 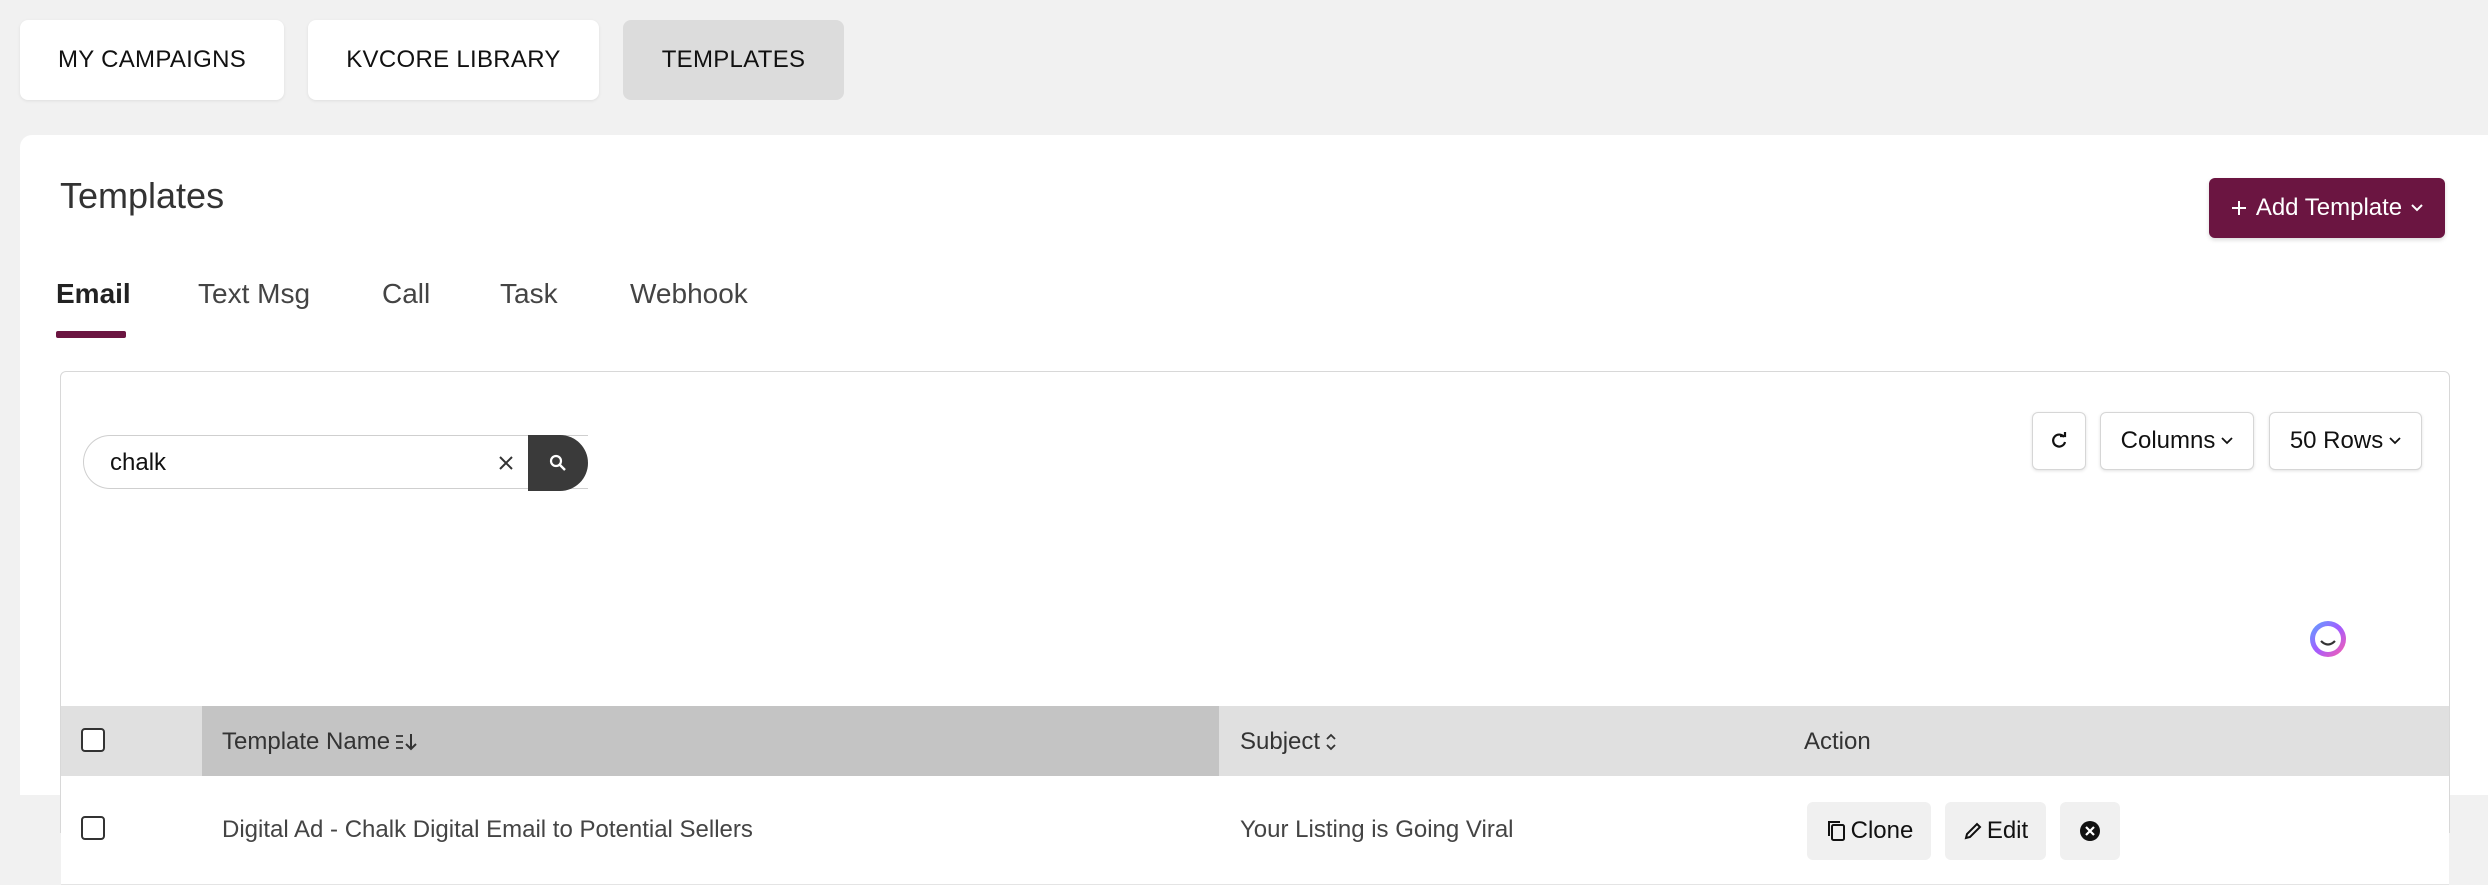 I want to click on refresh-icon, so click(x=2059, y=440).